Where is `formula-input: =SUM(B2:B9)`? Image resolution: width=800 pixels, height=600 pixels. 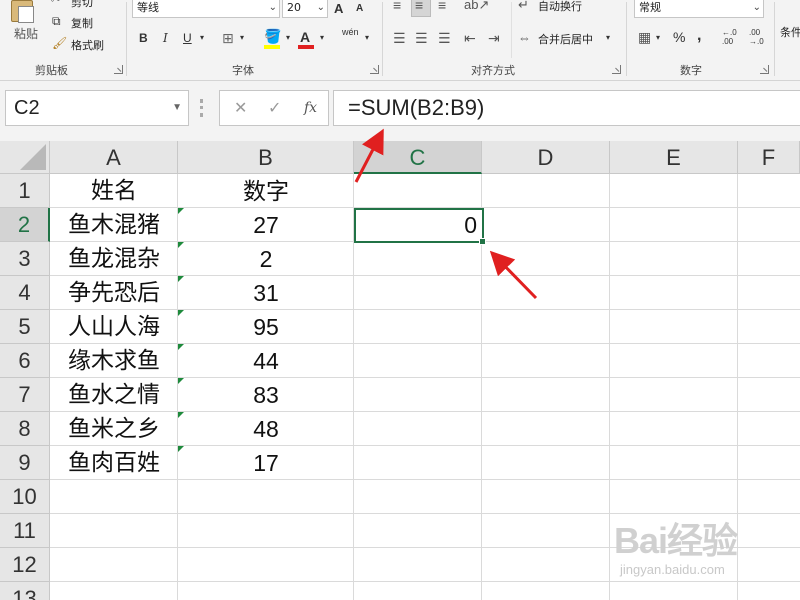 formula-input: =SUM(B2:B9) is located at coordinates (566, 108).